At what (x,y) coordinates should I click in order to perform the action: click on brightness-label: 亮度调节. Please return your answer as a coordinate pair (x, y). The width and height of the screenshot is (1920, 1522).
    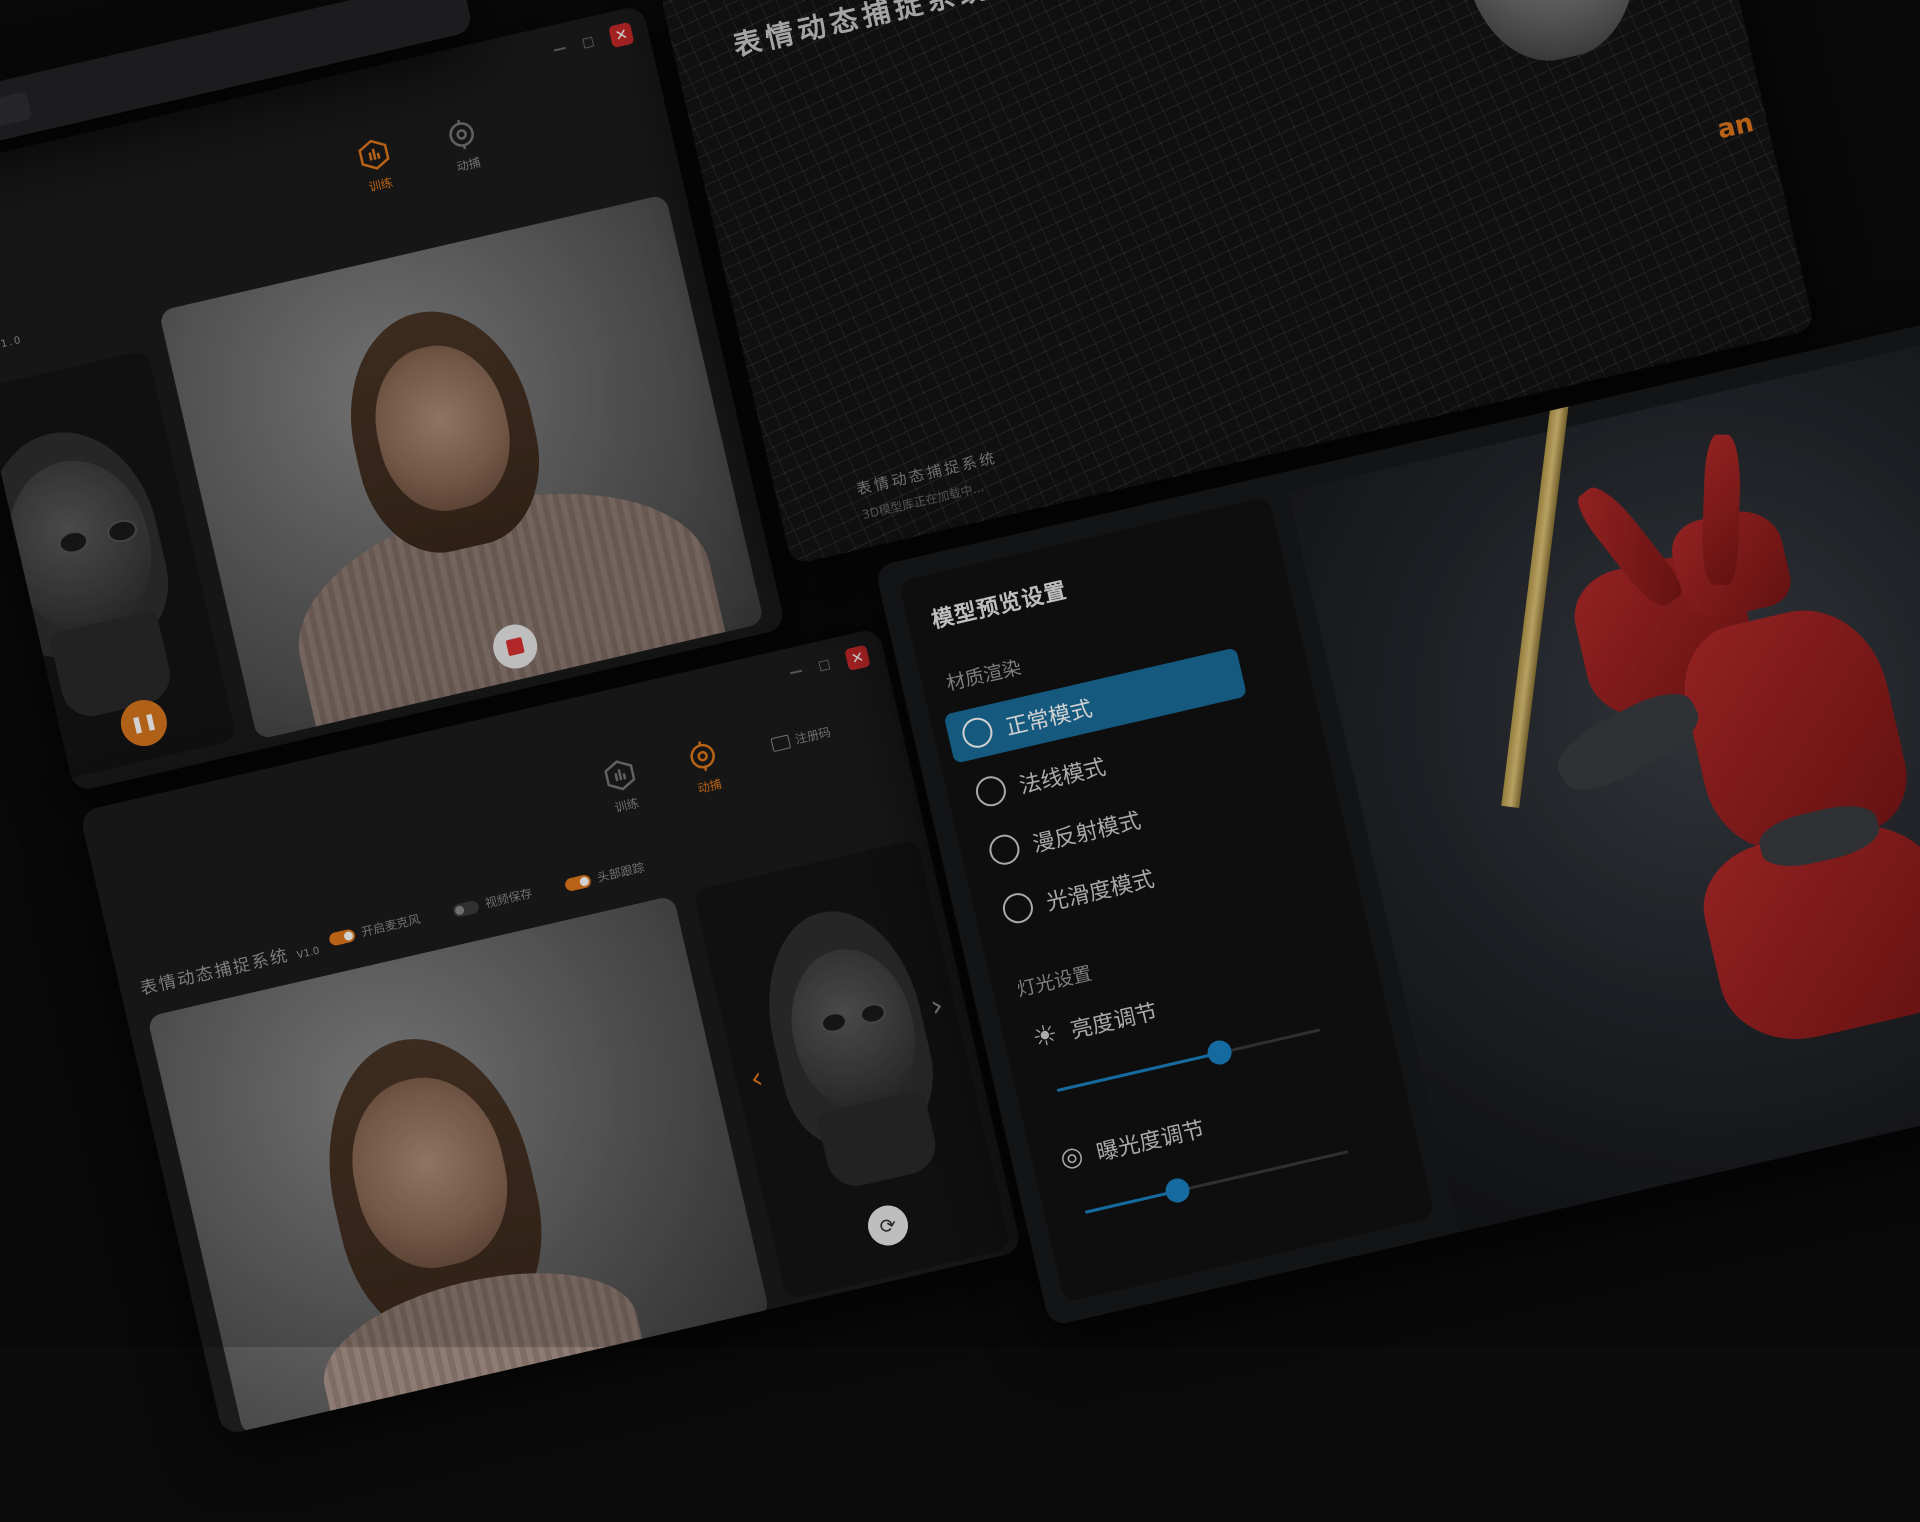
    Looking at the image, I should click on (1114, 1022).